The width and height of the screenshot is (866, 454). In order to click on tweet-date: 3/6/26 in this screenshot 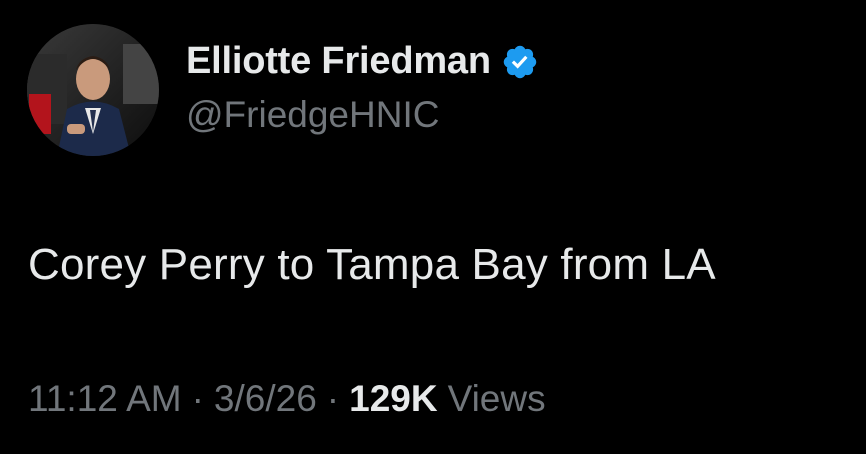, I will do `click(265, 399)`.